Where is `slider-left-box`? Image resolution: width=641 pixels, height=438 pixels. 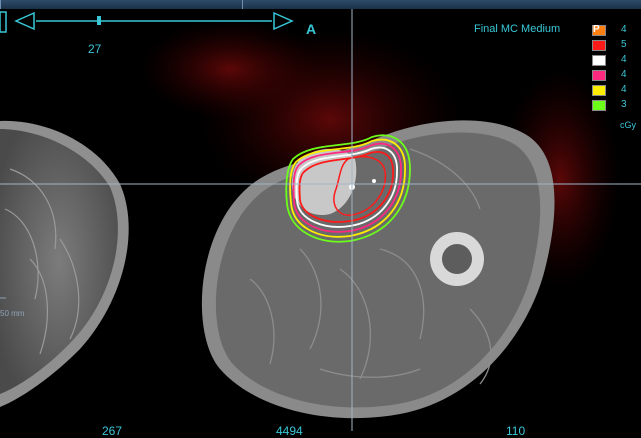
slider-left-box is located at coordinates (3, 22).